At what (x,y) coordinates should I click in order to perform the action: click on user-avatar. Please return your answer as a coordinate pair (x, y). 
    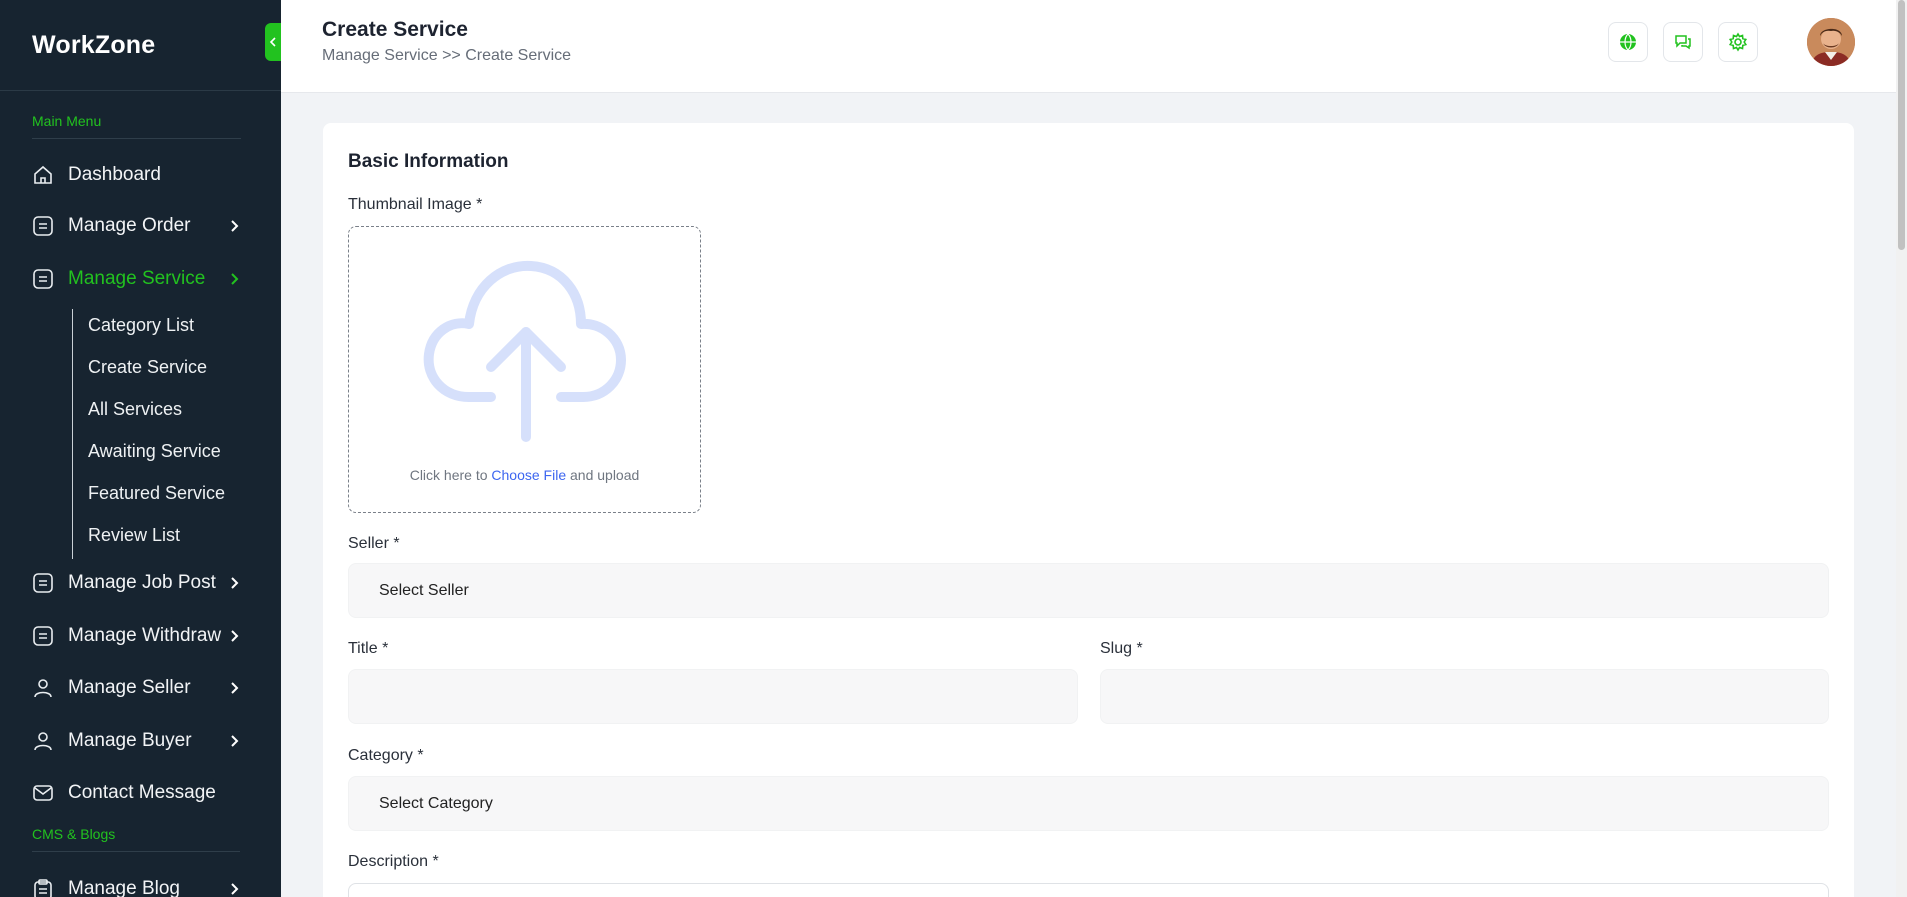
    Looking at the image, I should click on (1831, 42).